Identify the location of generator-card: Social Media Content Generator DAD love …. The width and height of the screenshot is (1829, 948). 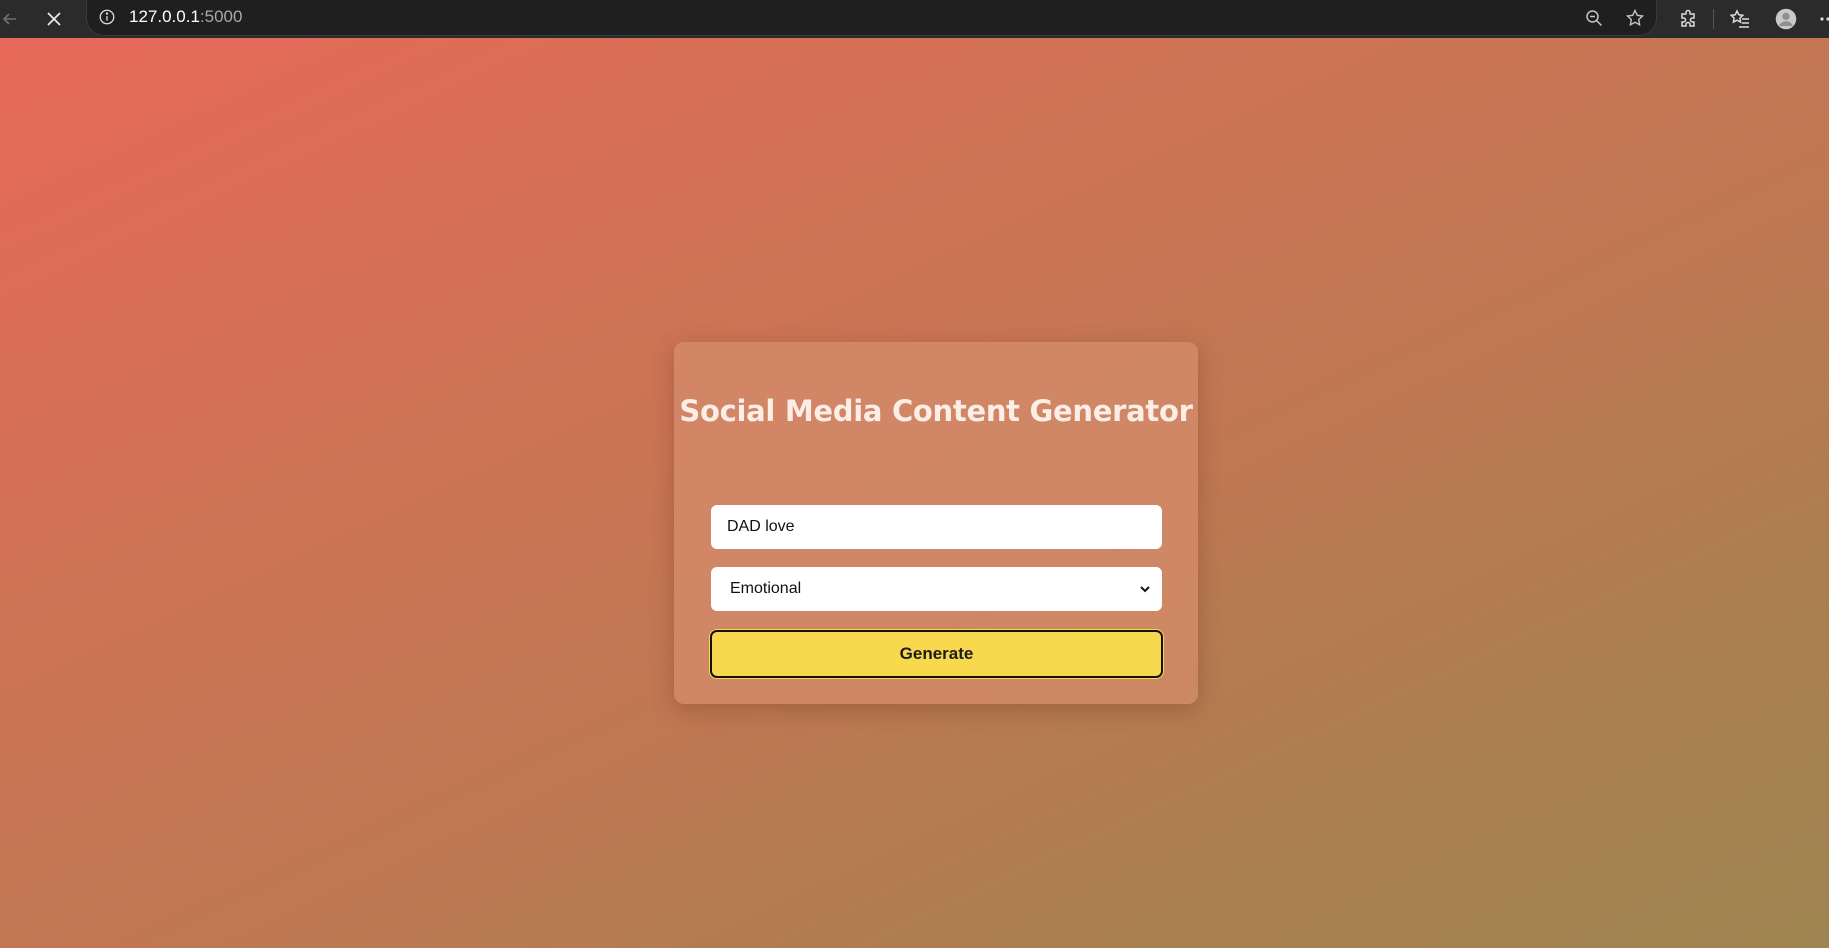
(936, 523).